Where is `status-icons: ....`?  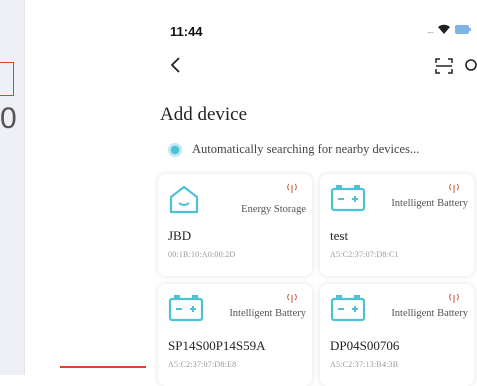 status-icons: .... is located at coordinates (448, 29).